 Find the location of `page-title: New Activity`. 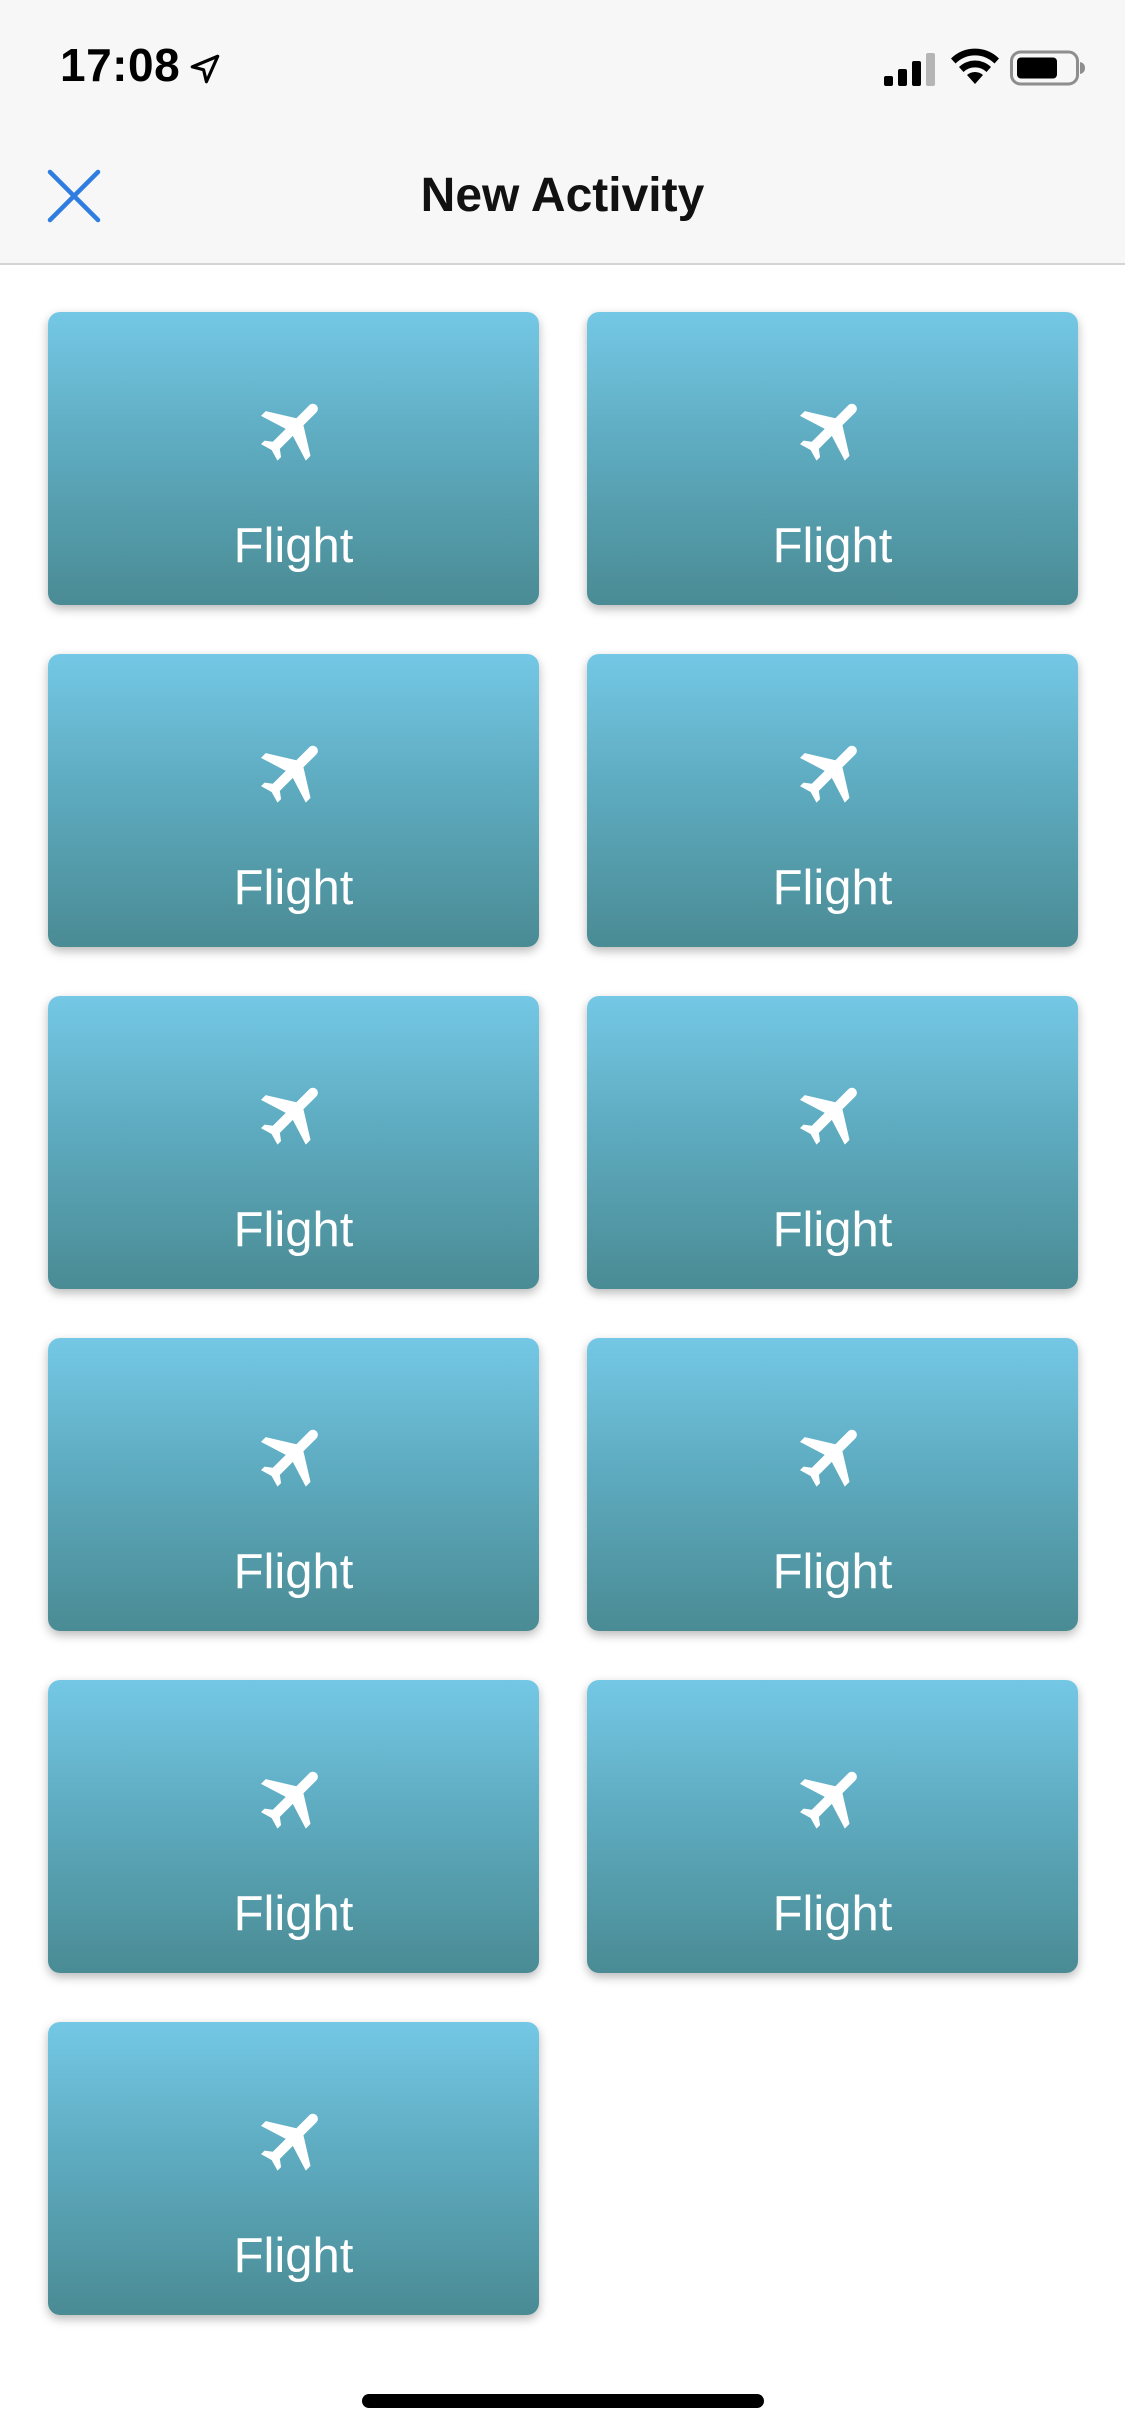

page-title: New Activity is located at coordinates (562, 195).